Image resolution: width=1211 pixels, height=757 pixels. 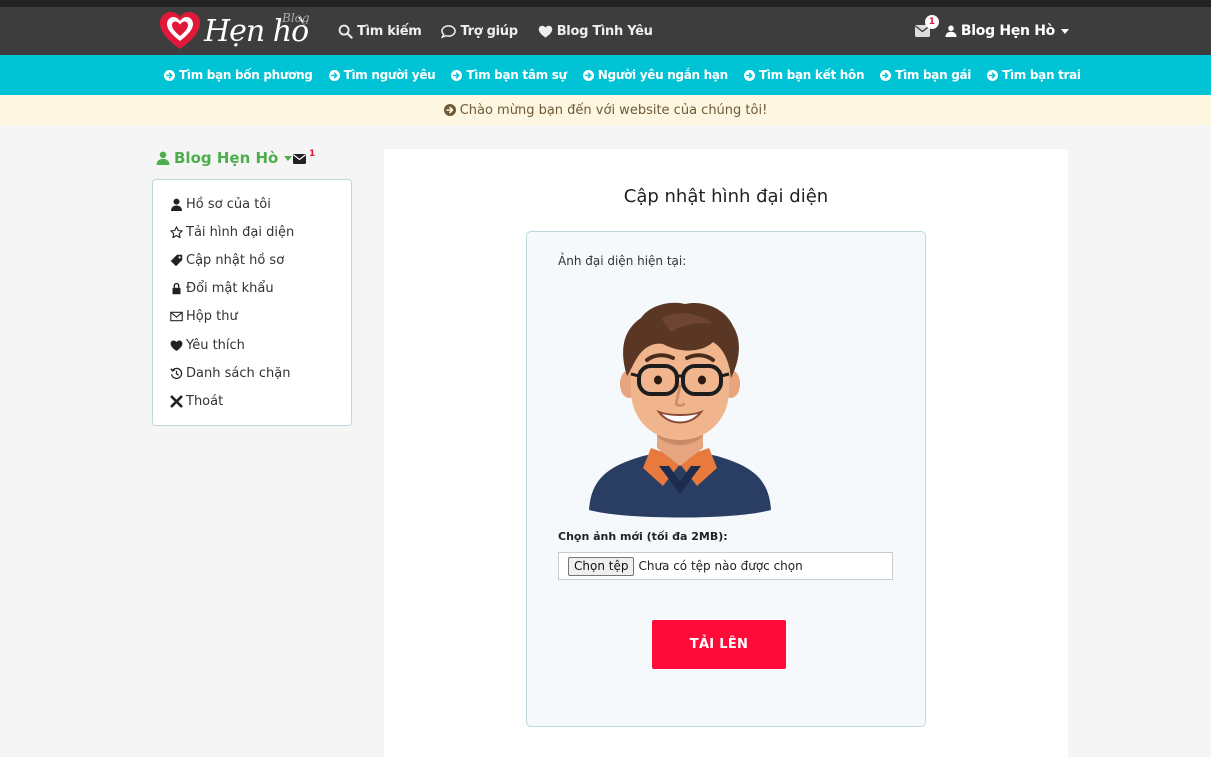 I want to click on nav-blog-label: Blog Tình Yêu, so click(x=604, y=31).